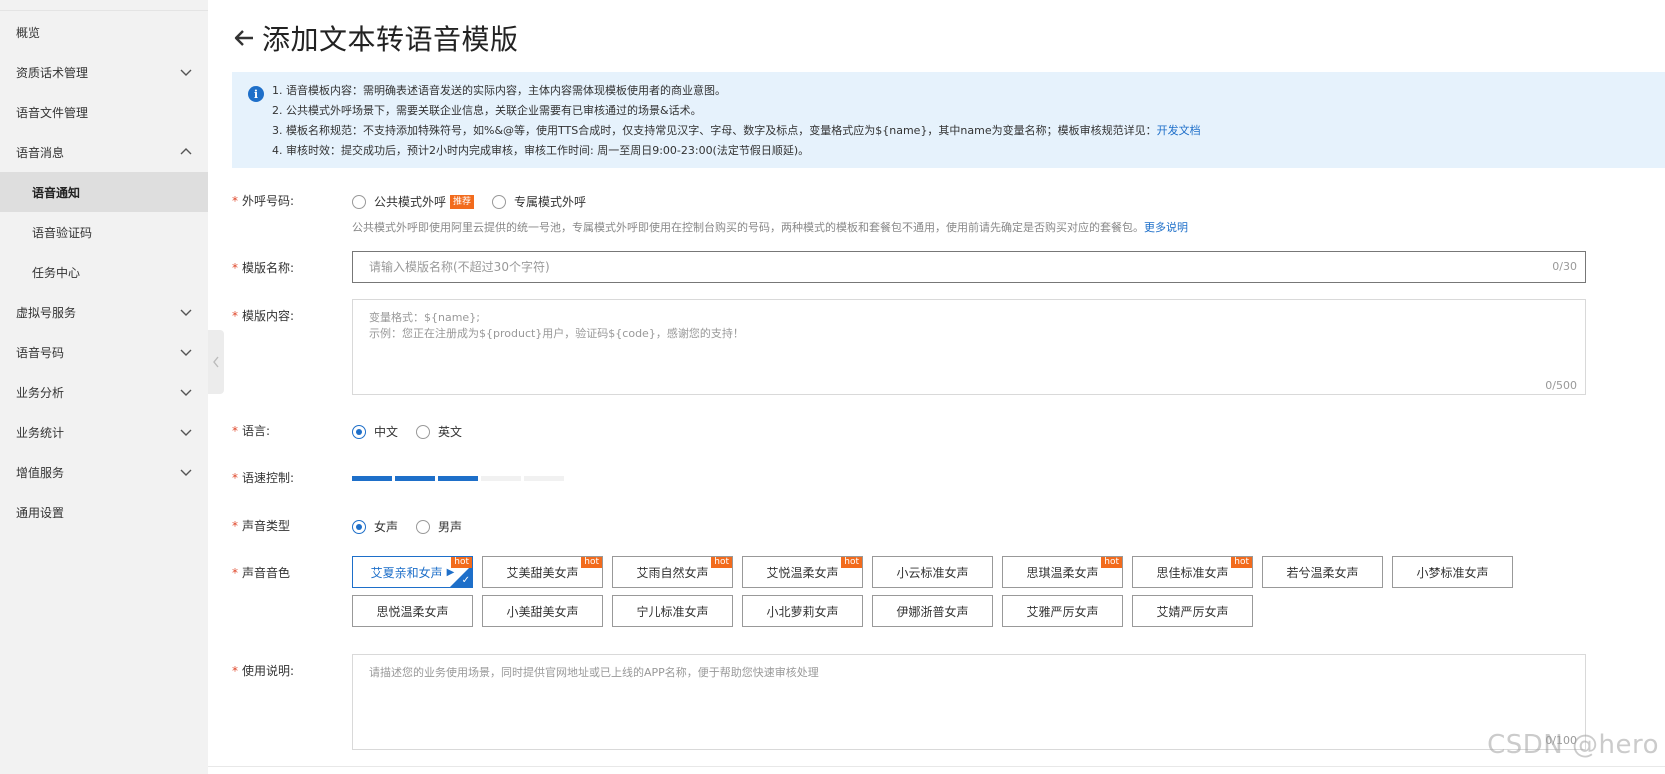 Image resolution: width=1665 pixels, height=774 pixels. I want to click on radio-circle, so click(423, 526).